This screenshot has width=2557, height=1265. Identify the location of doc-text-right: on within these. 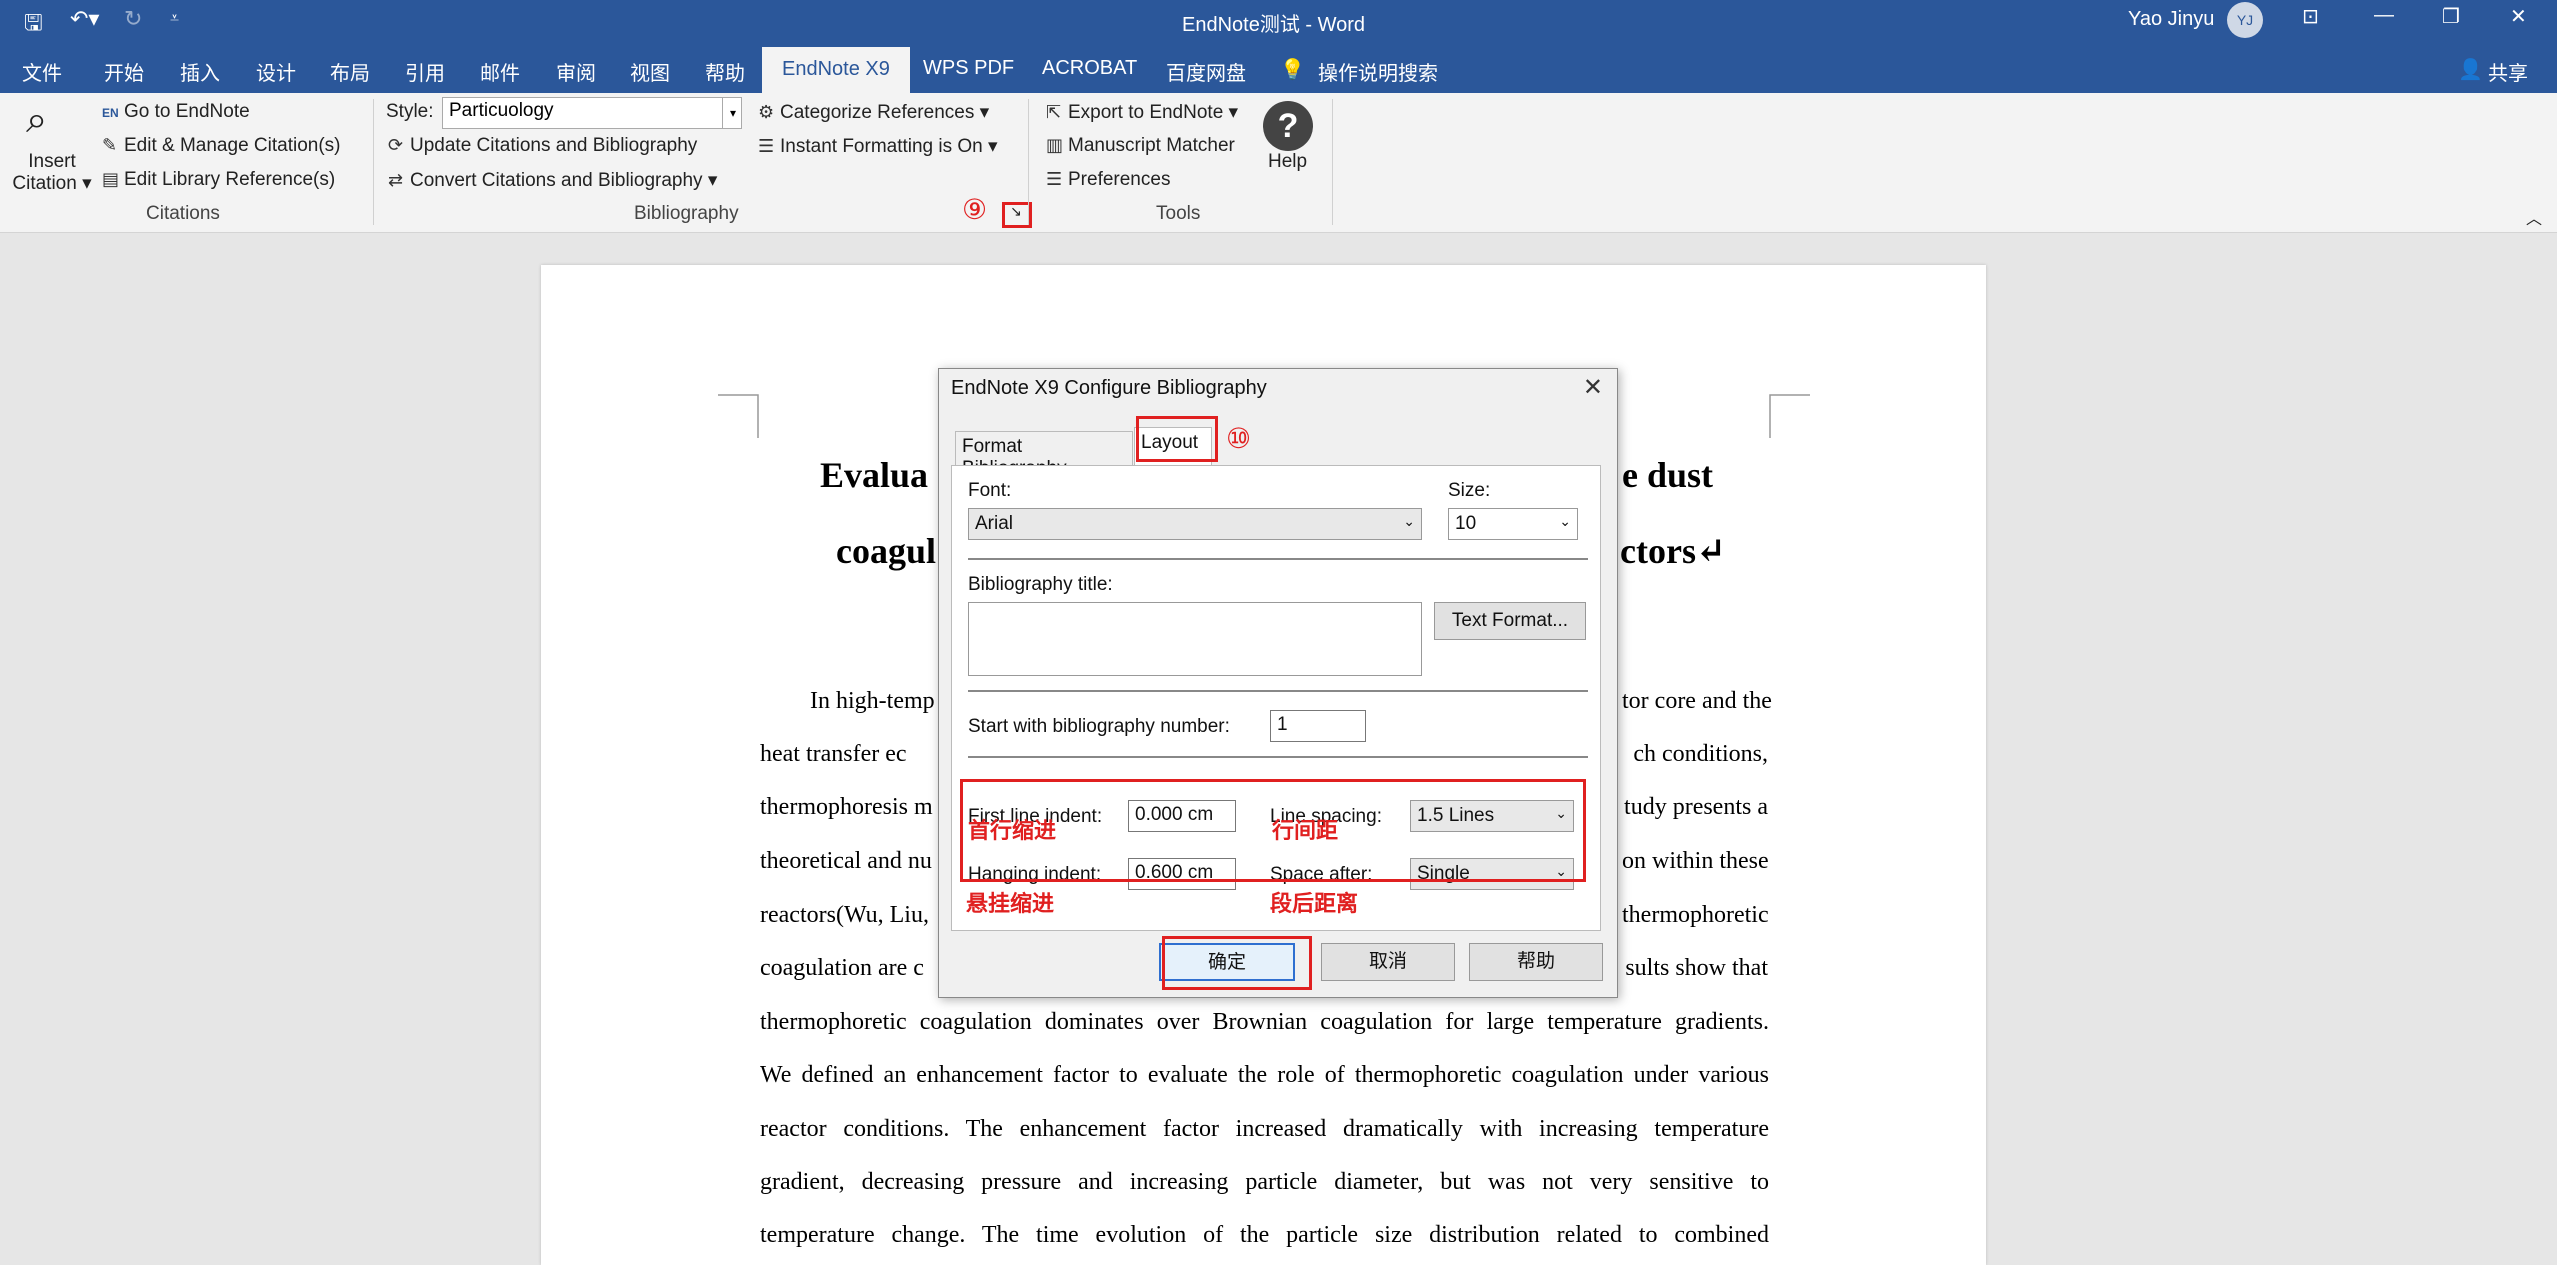
(1695, 861).